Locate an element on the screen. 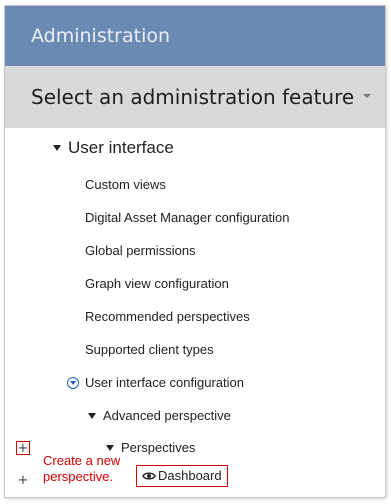 Image resolution: width=391 pixels, height=504 pixels. tree-node-ui-configuration: User interface configuration is located at coordinates (155, 382).